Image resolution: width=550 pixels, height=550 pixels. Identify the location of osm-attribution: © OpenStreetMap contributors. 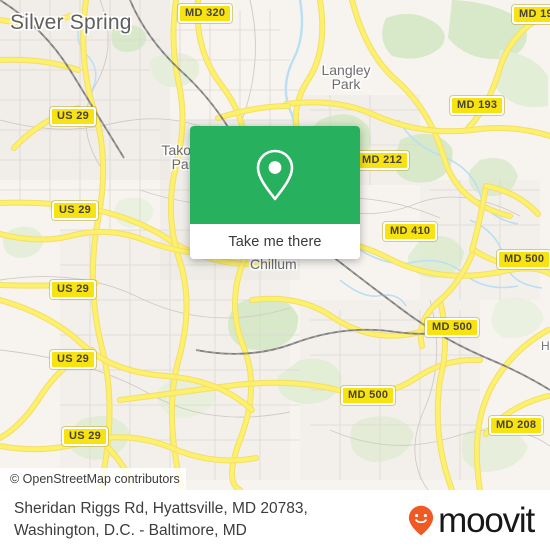
(93, 479).